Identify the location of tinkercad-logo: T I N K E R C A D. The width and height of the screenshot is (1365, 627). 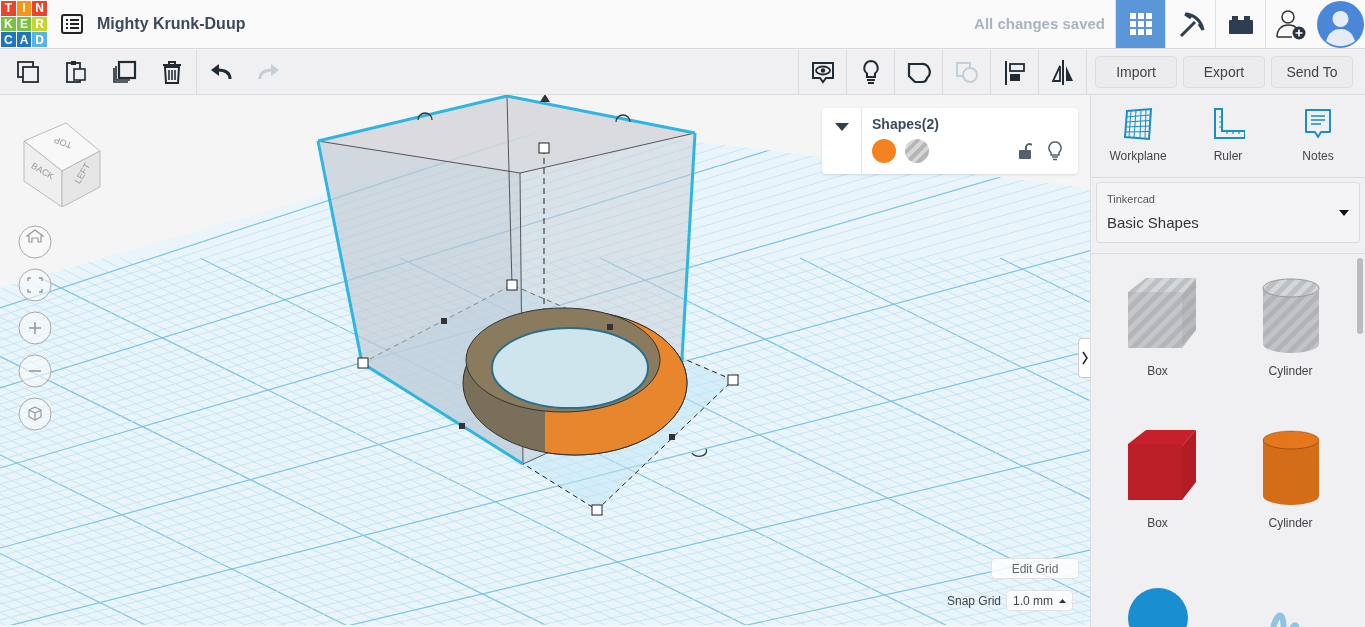
(24, 24).